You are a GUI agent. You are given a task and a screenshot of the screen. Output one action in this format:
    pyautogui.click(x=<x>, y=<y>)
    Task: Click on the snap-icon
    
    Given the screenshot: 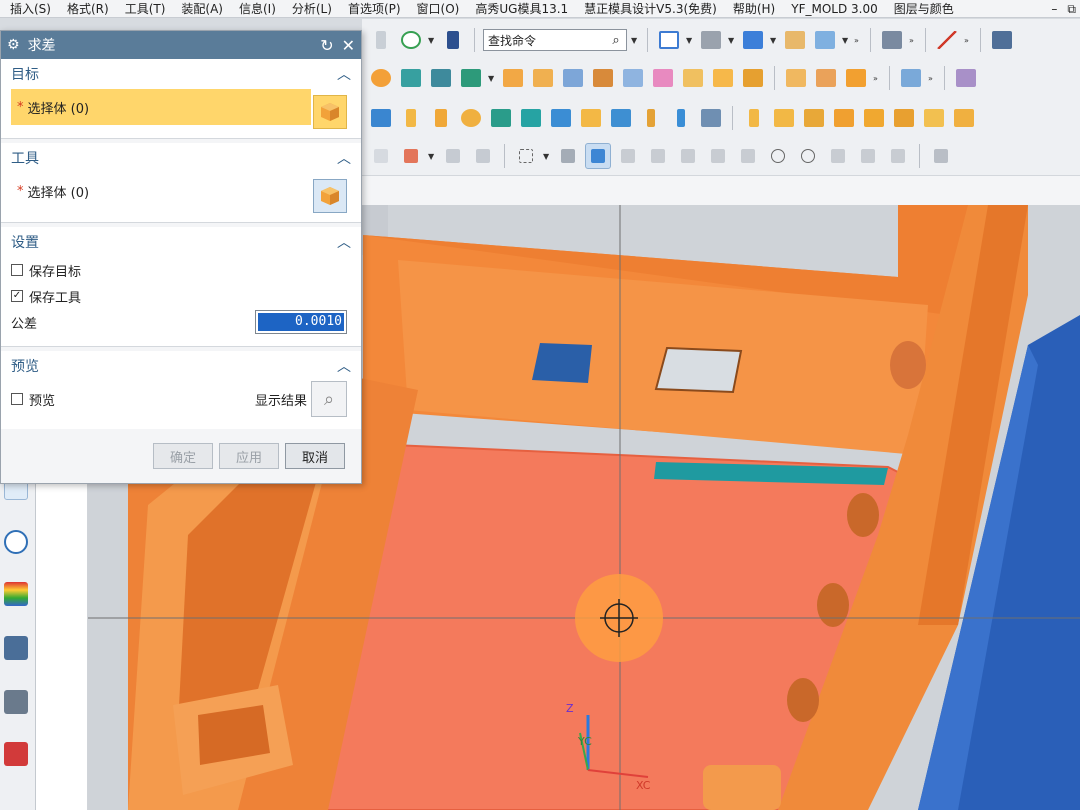 What is the action you would take?
    pyautogui.click(x=381, y=40)
    